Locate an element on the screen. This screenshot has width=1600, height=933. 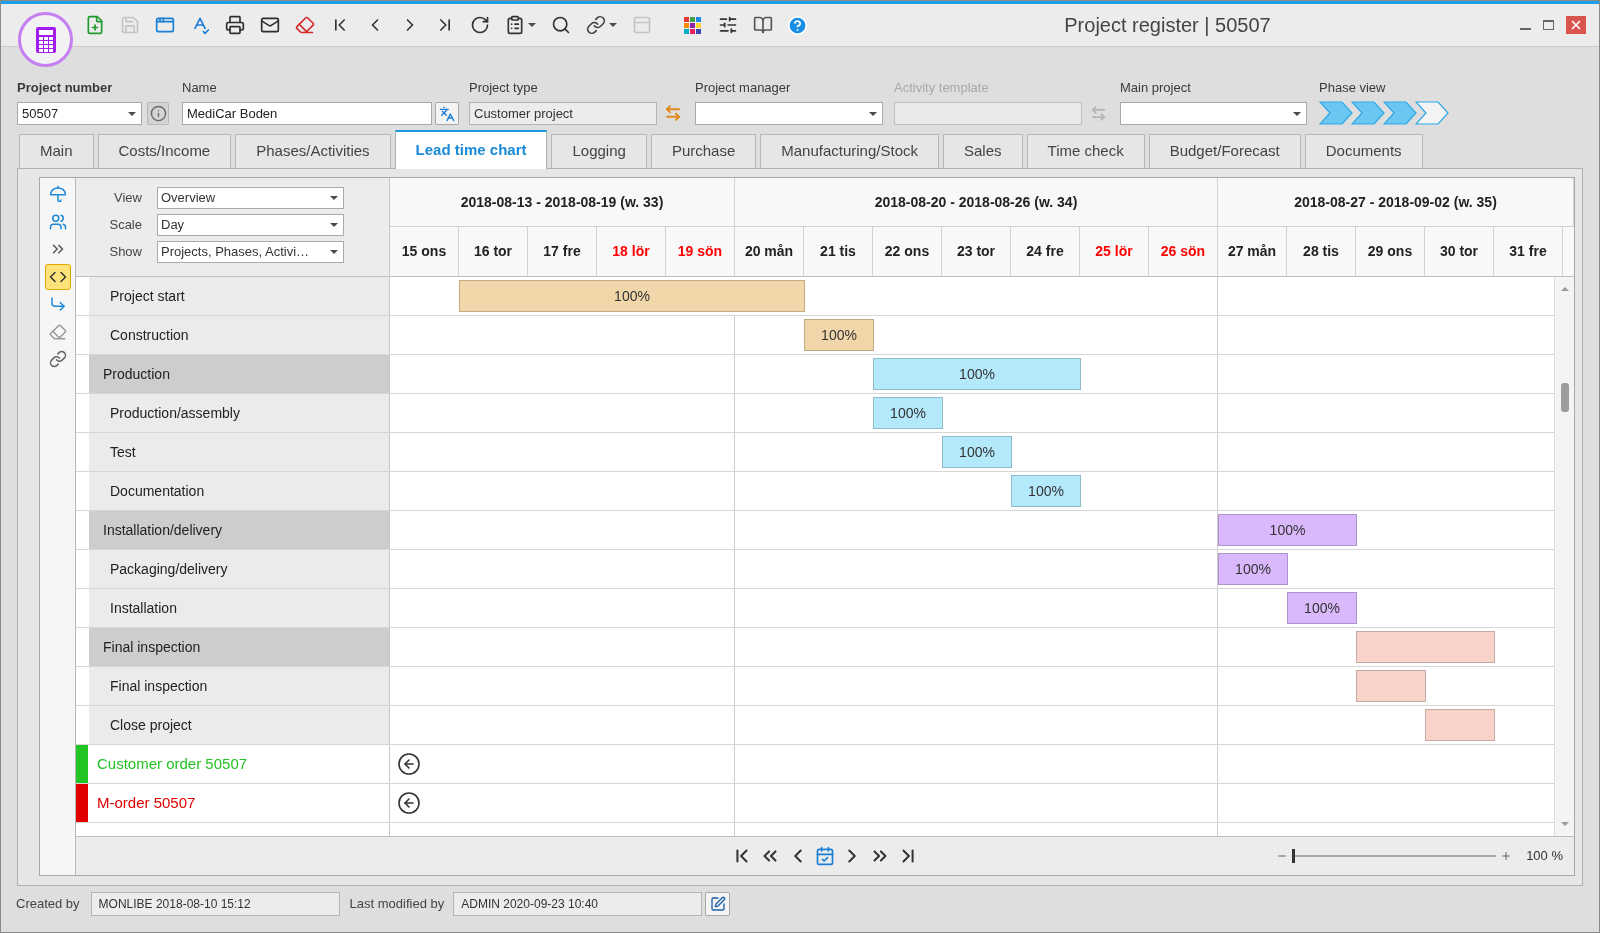
scroll-thumb is located at coordinates (1564, 397).